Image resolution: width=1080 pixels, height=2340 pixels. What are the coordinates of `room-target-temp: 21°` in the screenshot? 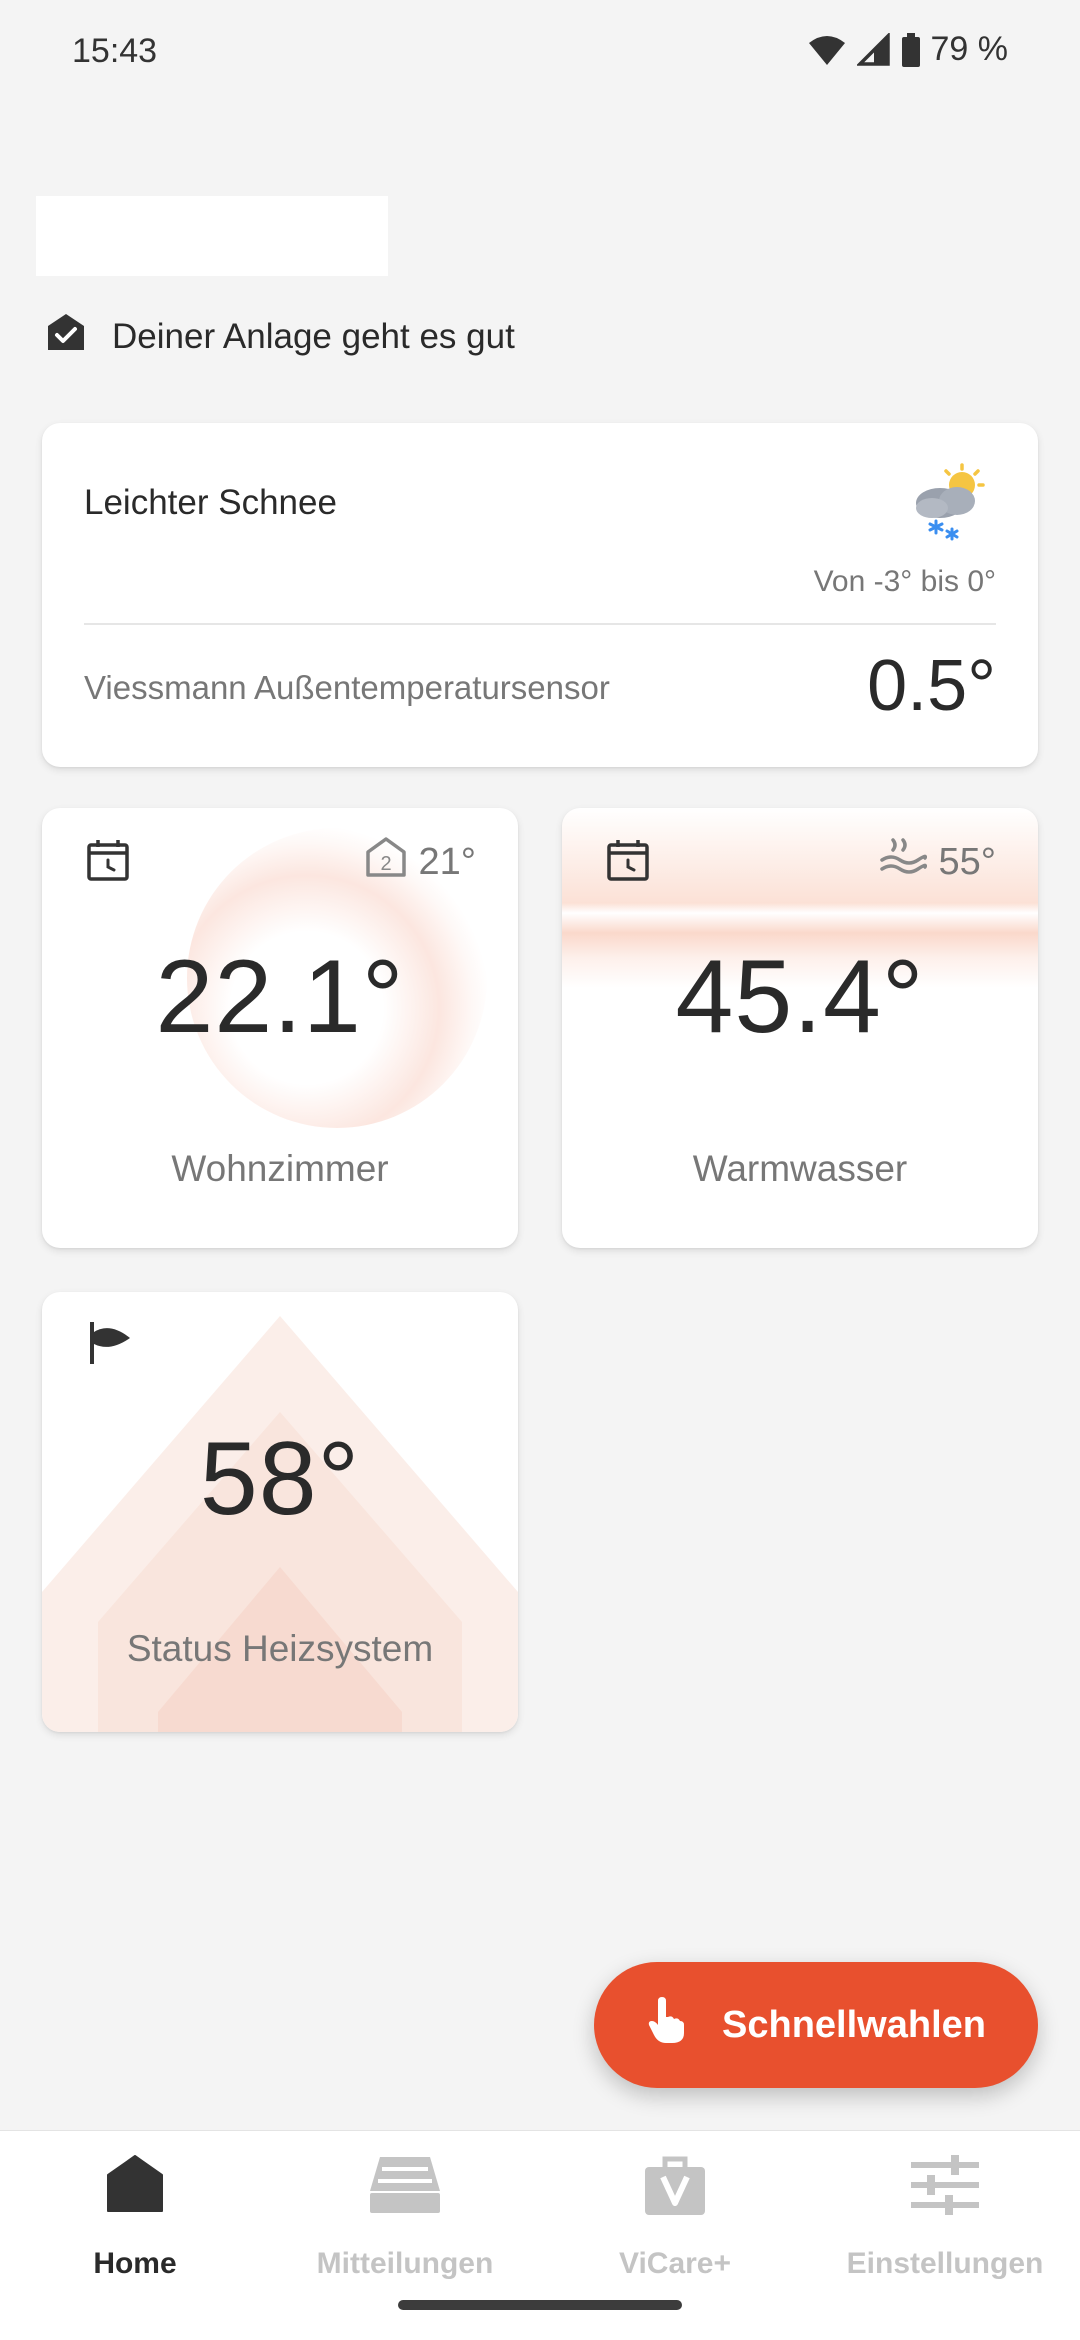 It's located at (447, 861).